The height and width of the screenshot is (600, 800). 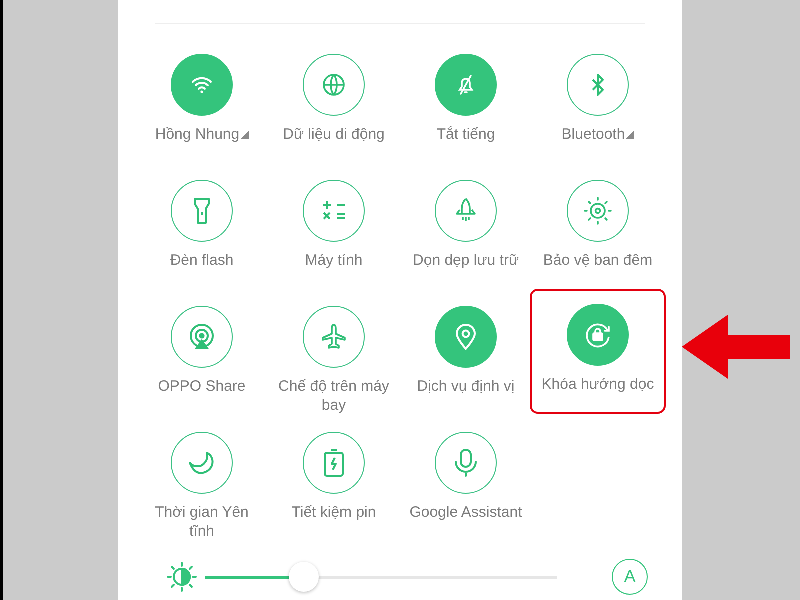 I want to click on quick-setting-tile: Dọn dẹp lưu trữ, so click(x=466, y=225).